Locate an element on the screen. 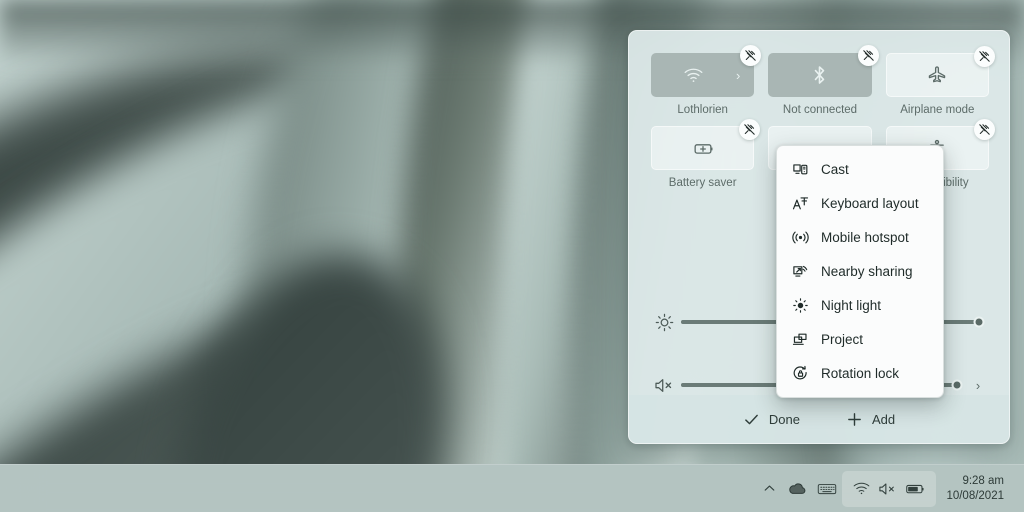 The height and width of the screenshot is (512, 1024). brightness-icon is located at coordinates (664, 322).